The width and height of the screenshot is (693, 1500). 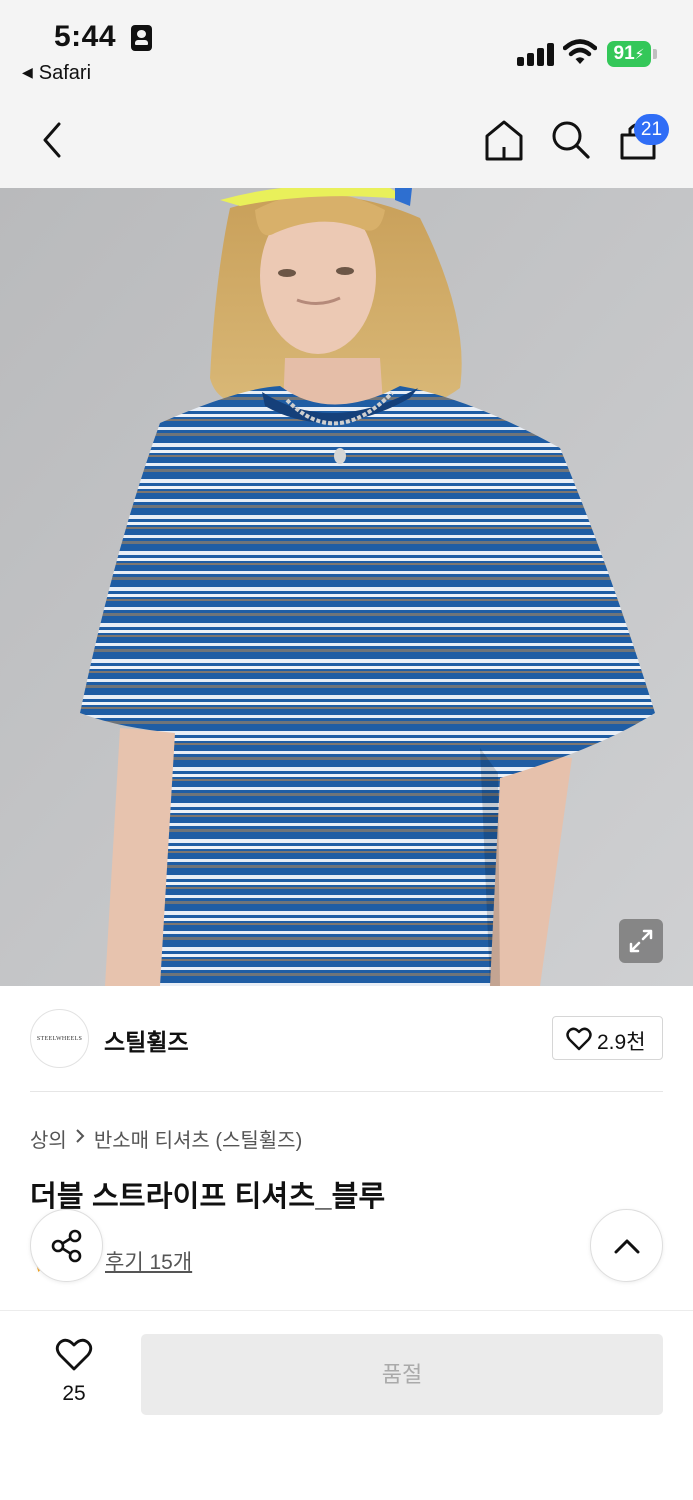 I want to click on breadcrumb-category: 상의, so click(x=48, y=1138).